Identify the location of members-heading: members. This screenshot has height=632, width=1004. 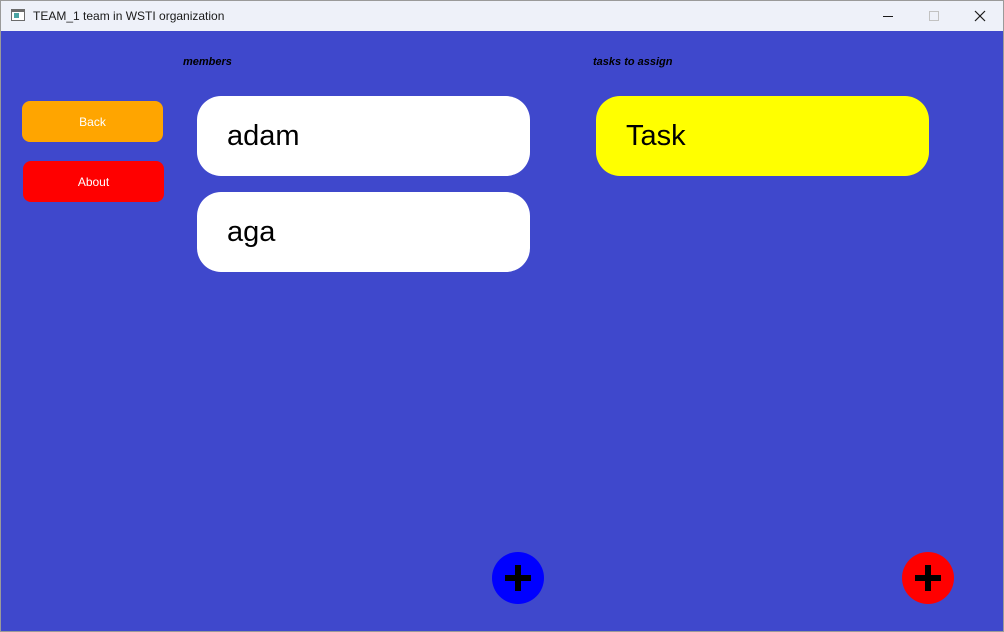
(207, 62).